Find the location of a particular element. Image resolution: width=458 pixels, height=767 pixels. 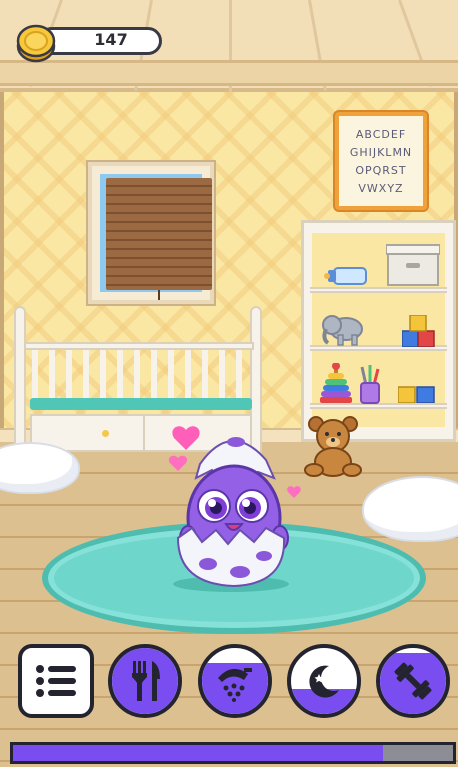

clean-button is located at coordinates (235, 681).